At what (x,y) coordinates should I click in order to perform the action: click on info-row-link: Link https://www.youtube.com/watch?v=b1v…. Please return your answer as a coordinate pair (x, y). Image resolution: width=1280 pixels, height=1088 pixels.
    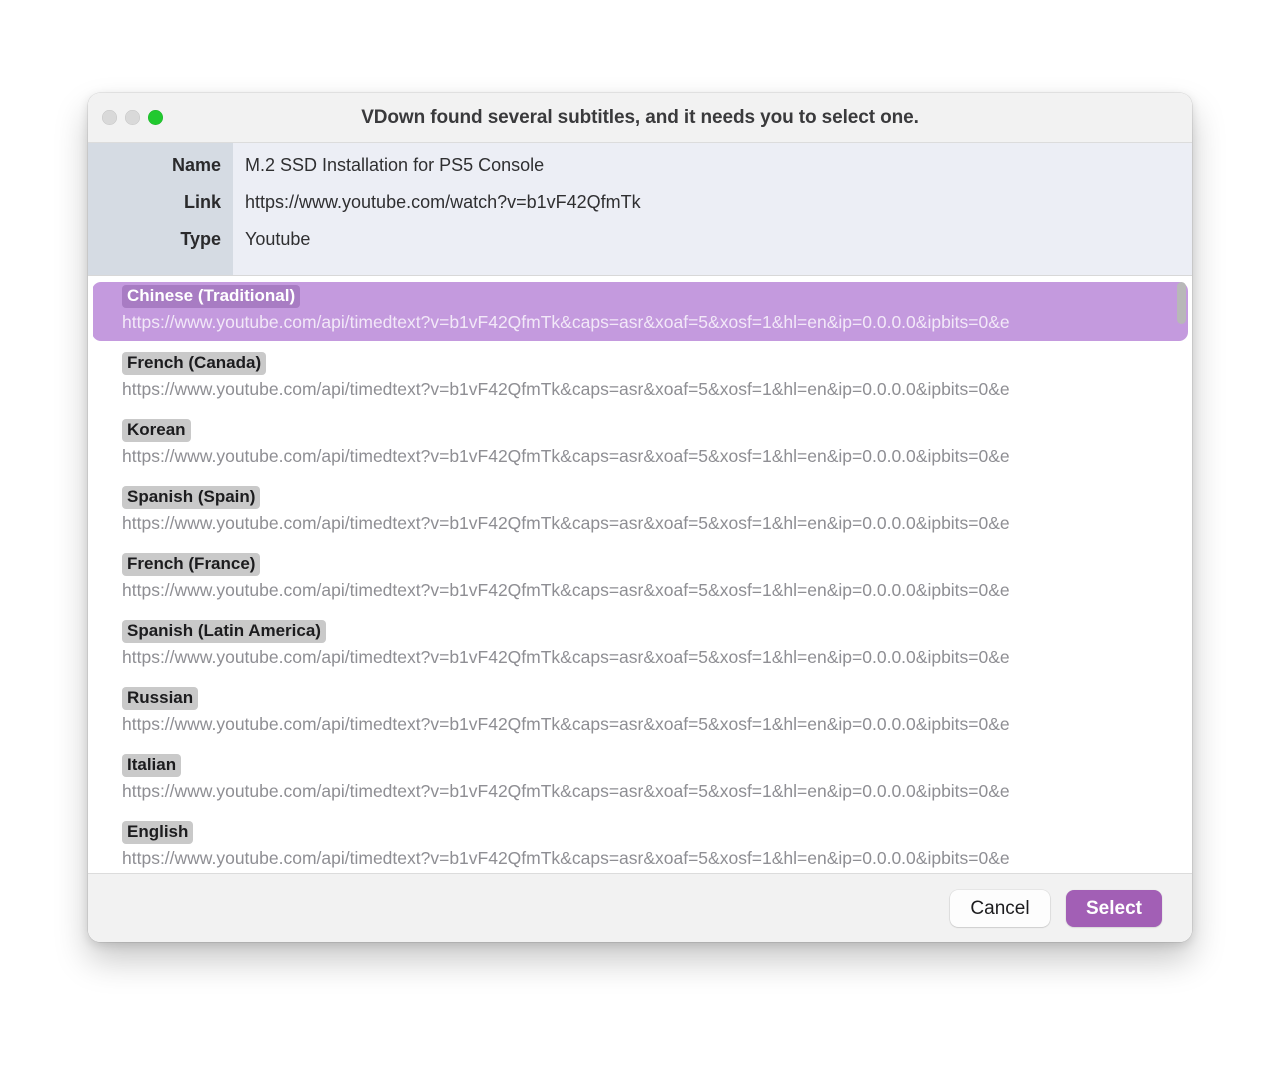
    Looking at the image, I should click on (640, 210).